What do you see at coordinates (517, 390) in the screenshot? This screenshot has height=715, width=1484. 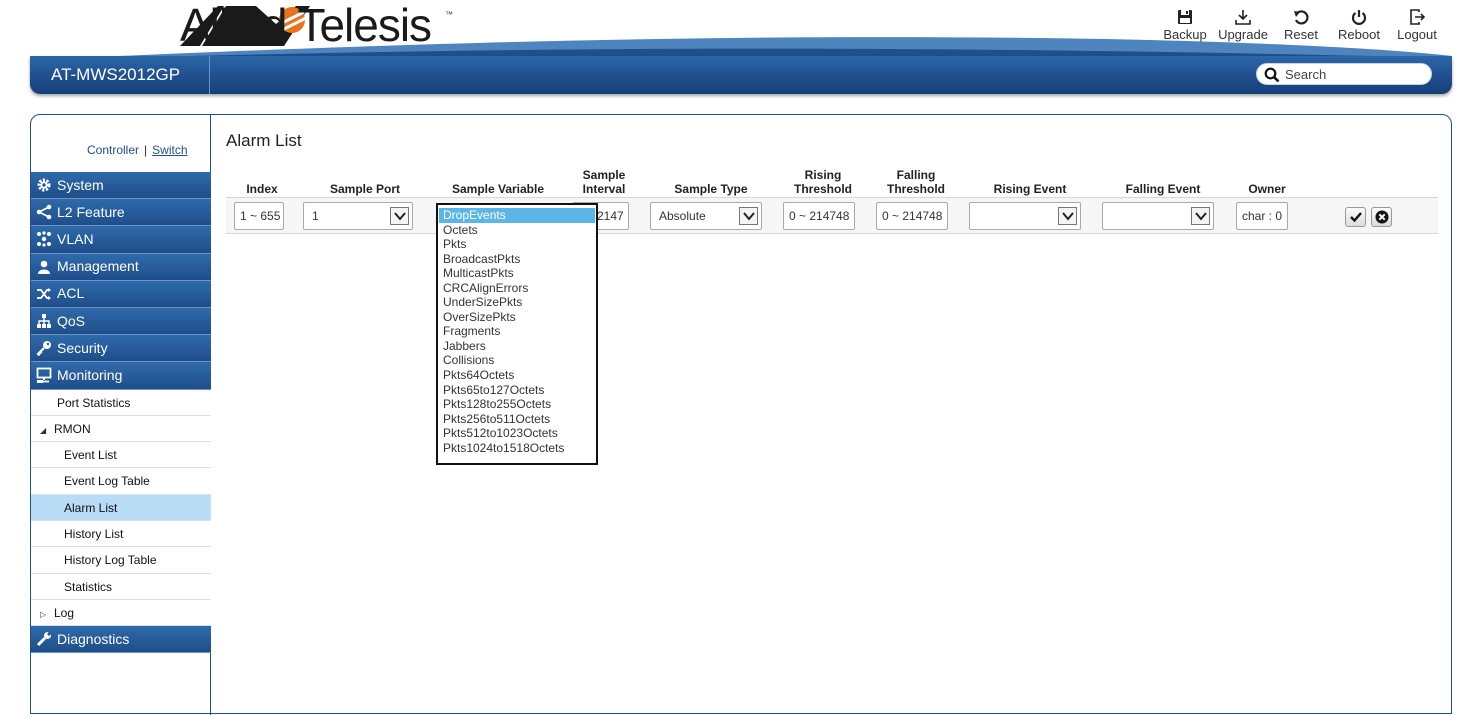 I see `sample-variable-option: Pkts65to127Octets` at bounding box center [517, 390].